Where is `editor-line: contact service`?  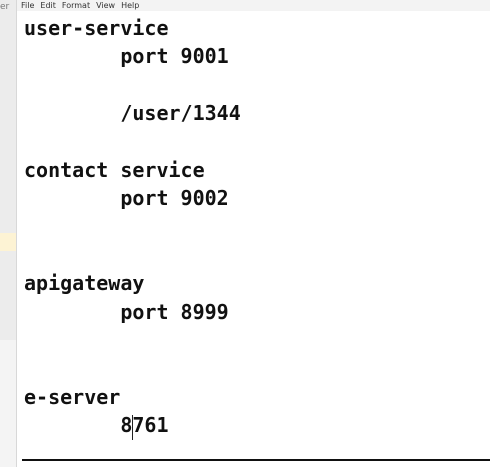 editor-line: contact service is located at coordinates (114, 170).